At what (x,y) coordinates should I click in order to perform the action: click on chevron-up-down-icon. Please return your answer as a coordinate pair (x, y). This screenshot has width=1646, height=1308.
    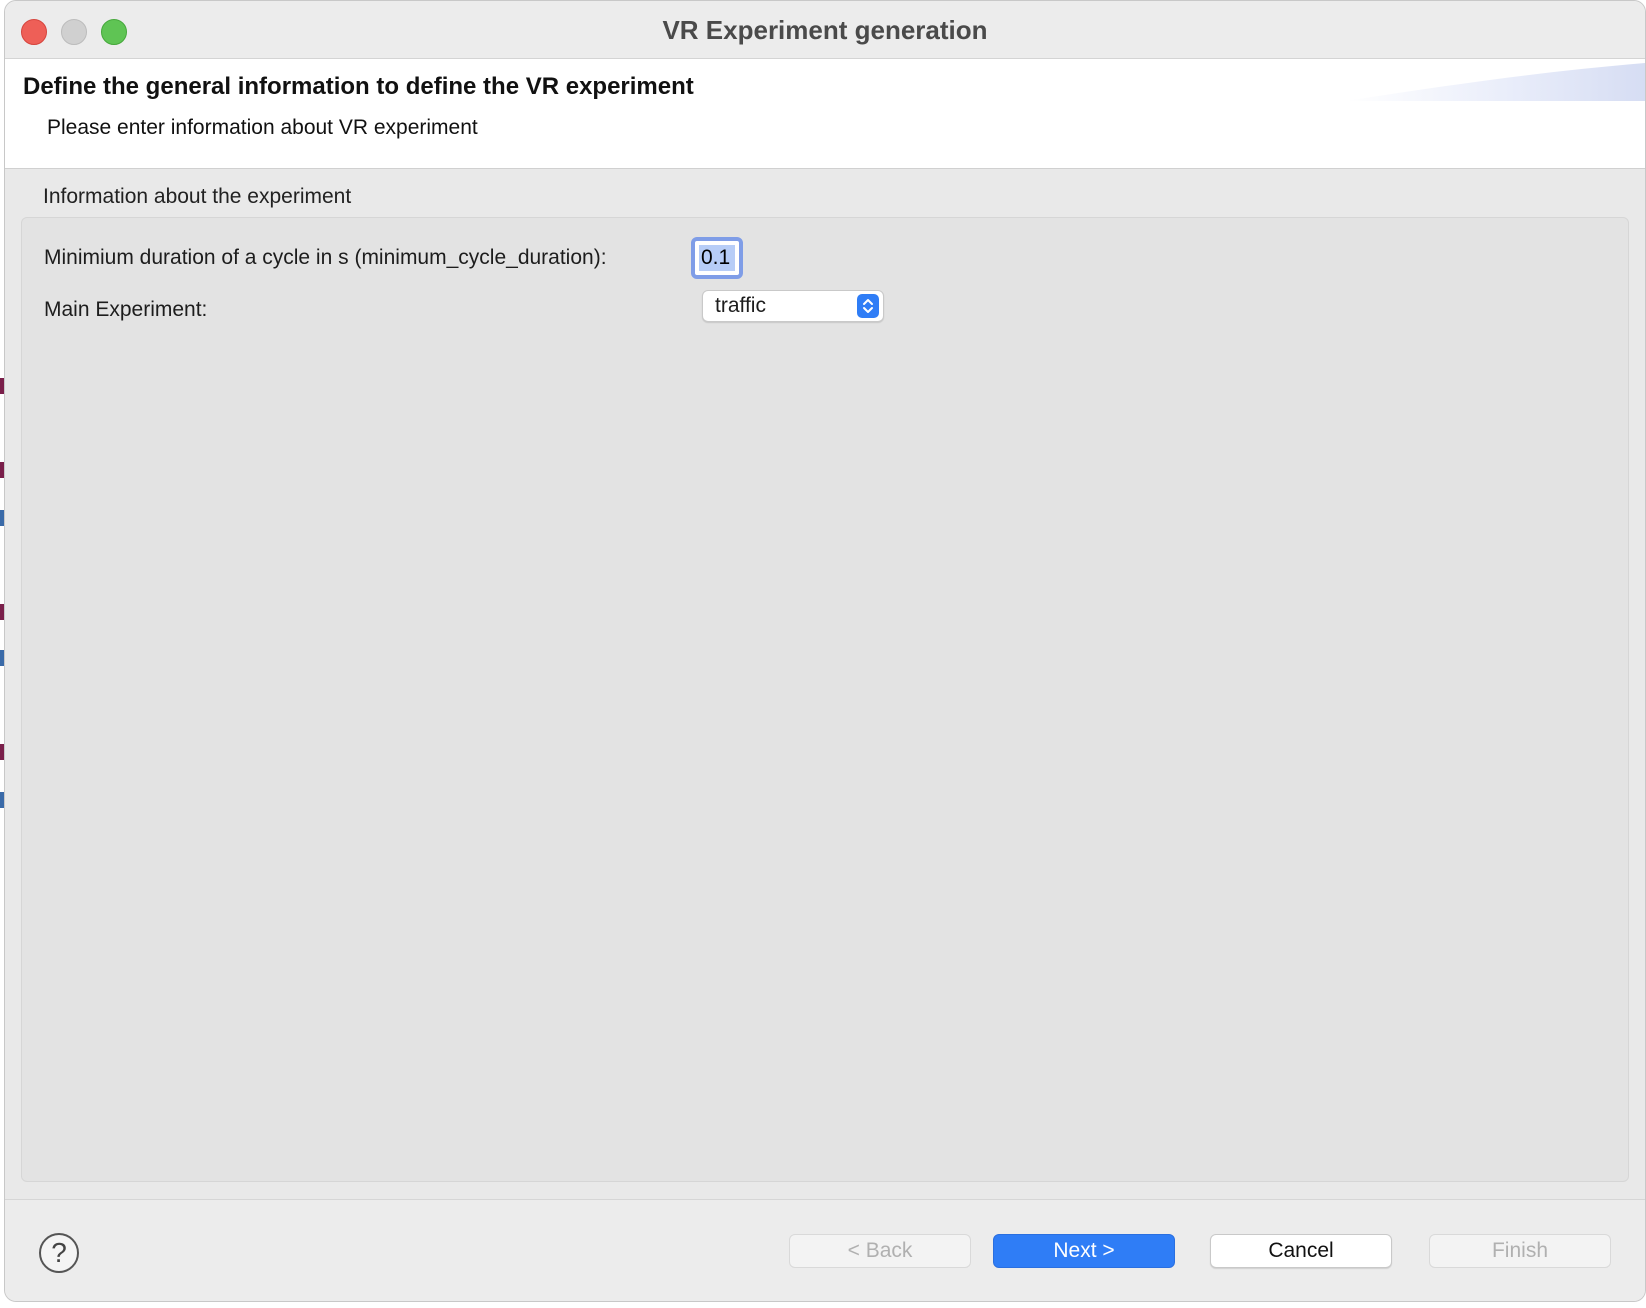
    Looking at the image, I should click on (868, 306).